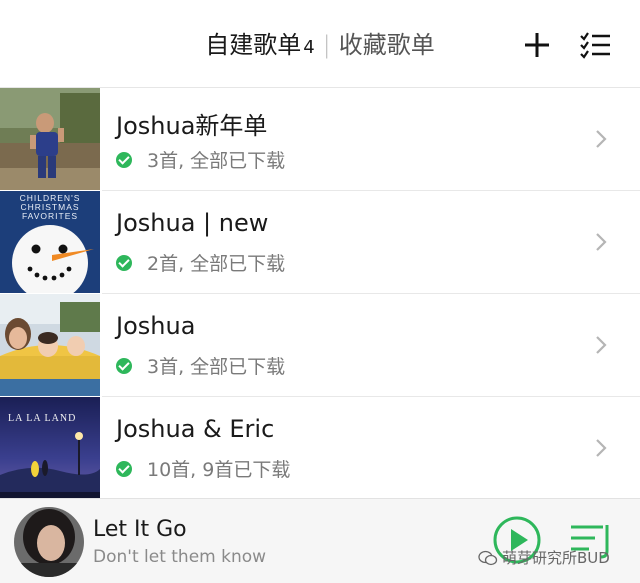 Image resolution: width=640 pixels, height=583 pixels. What do you see at coordinates (219, 470) in the screenshot?
I see `playlist-status-text: 10首, 9首已下载` at bounding box center [219, 470].